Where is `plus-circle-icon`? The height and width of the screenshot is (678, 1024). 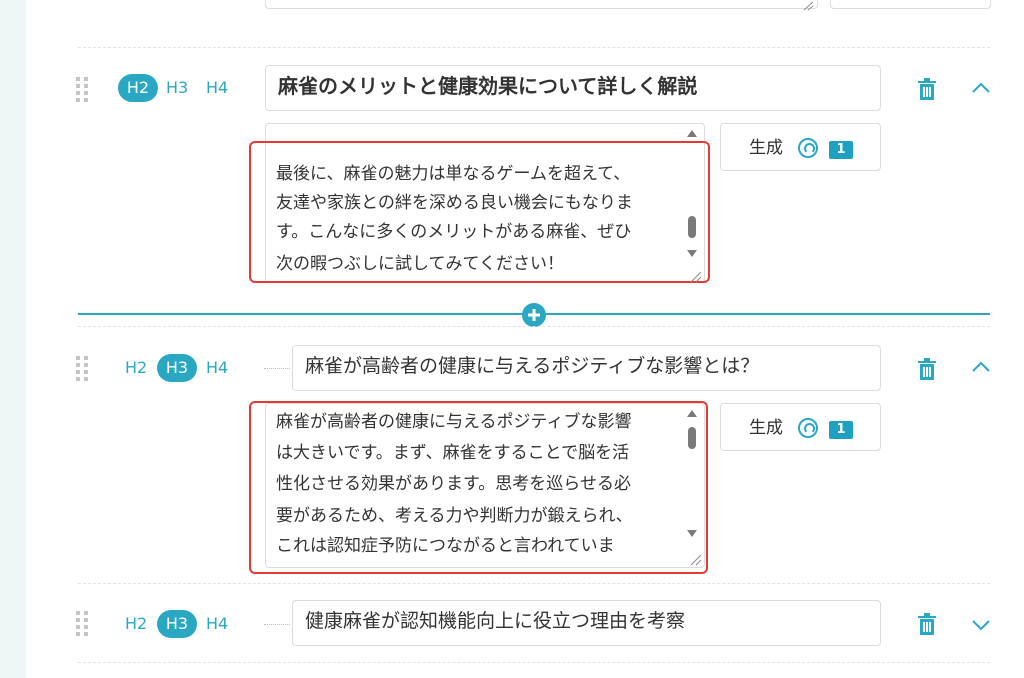
plus-circle-icon is located at coordinates (534, 315).